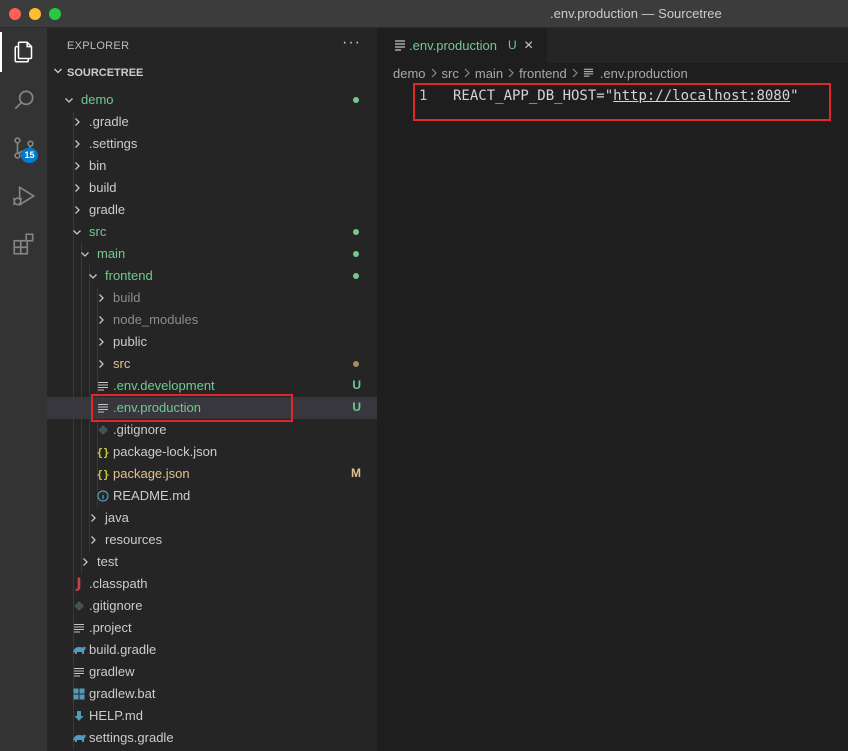  What do you see at coordinates (462, 45) in the screenshot?
I see `tab-env-production: .env.production U ×` at bounding box center [462, 45].